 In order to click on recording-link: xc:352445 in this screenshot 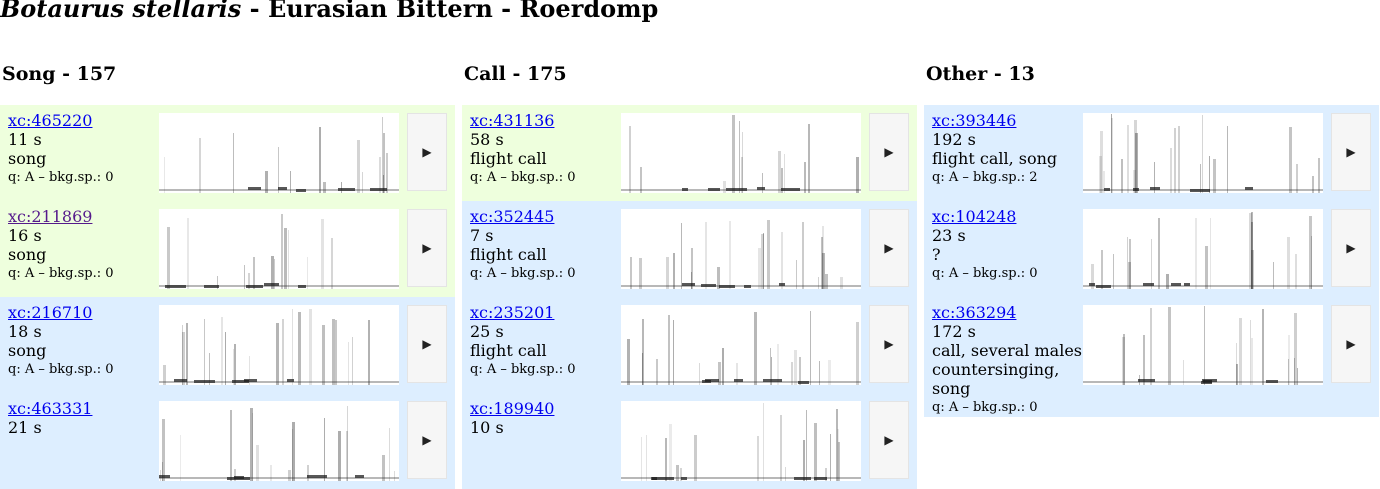, I will do `click(512, 216)`.